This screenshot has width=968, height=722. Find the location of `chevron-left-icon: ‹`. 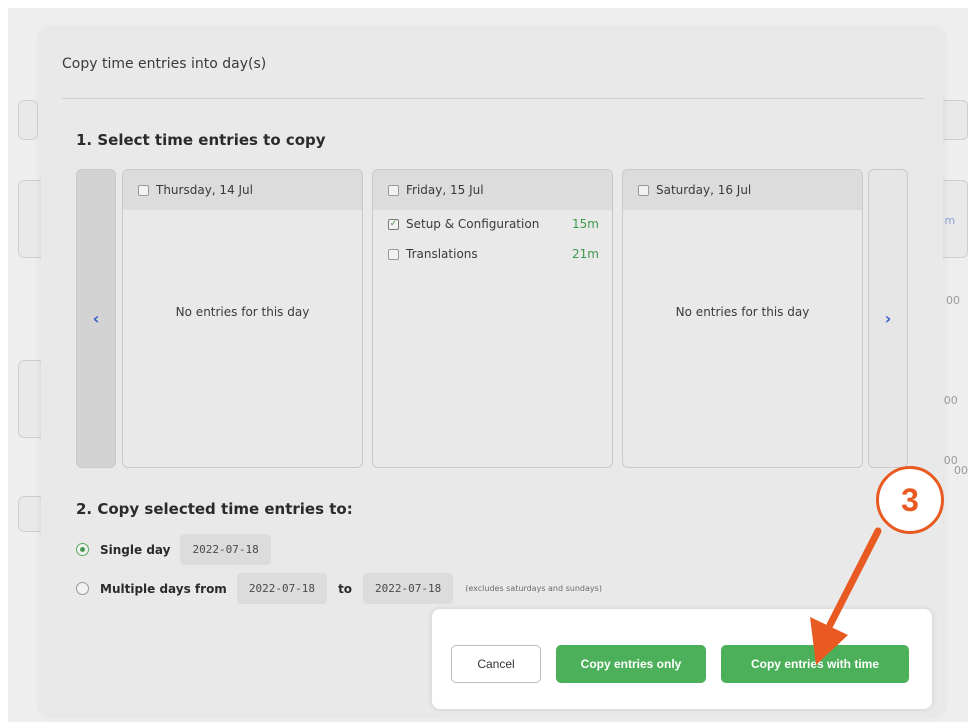

chevron-left-icon: ‹ is located at coordinates (96, 318).